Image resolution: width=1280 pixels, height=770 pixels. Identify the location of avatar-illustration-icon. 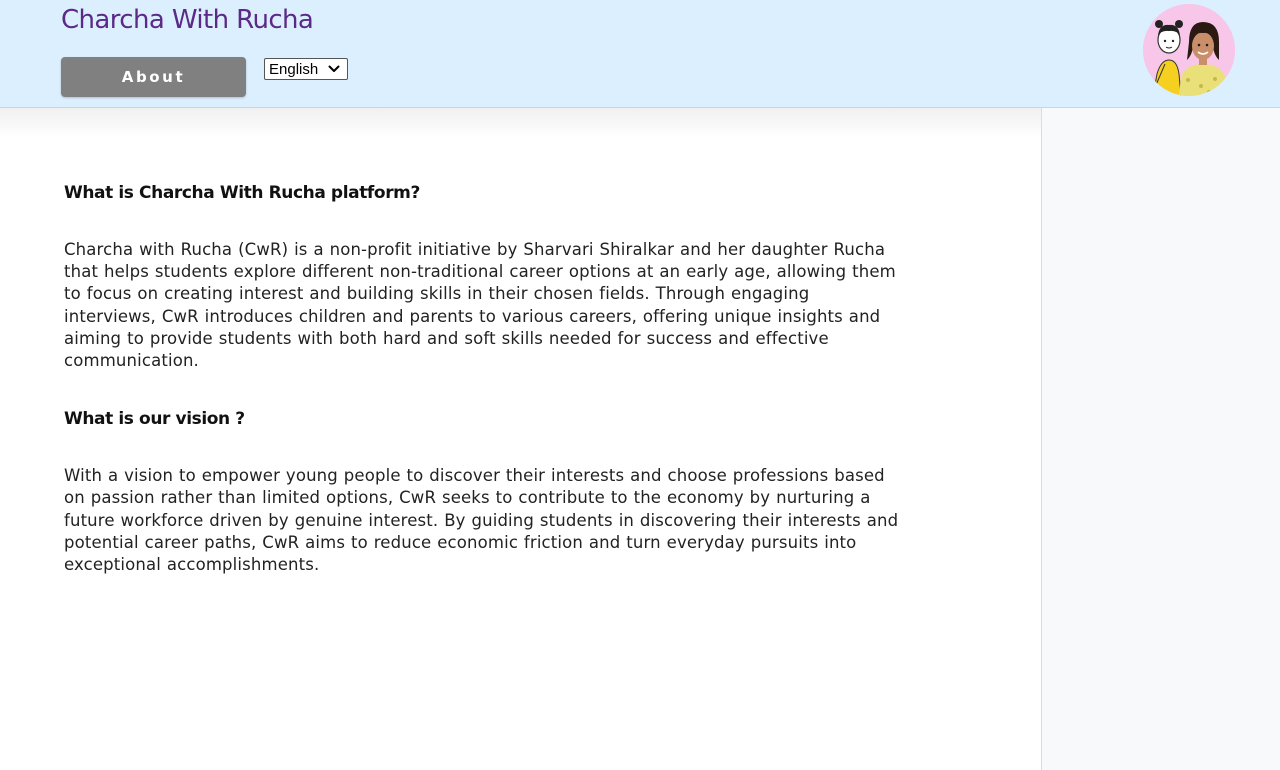
(1189, 50).